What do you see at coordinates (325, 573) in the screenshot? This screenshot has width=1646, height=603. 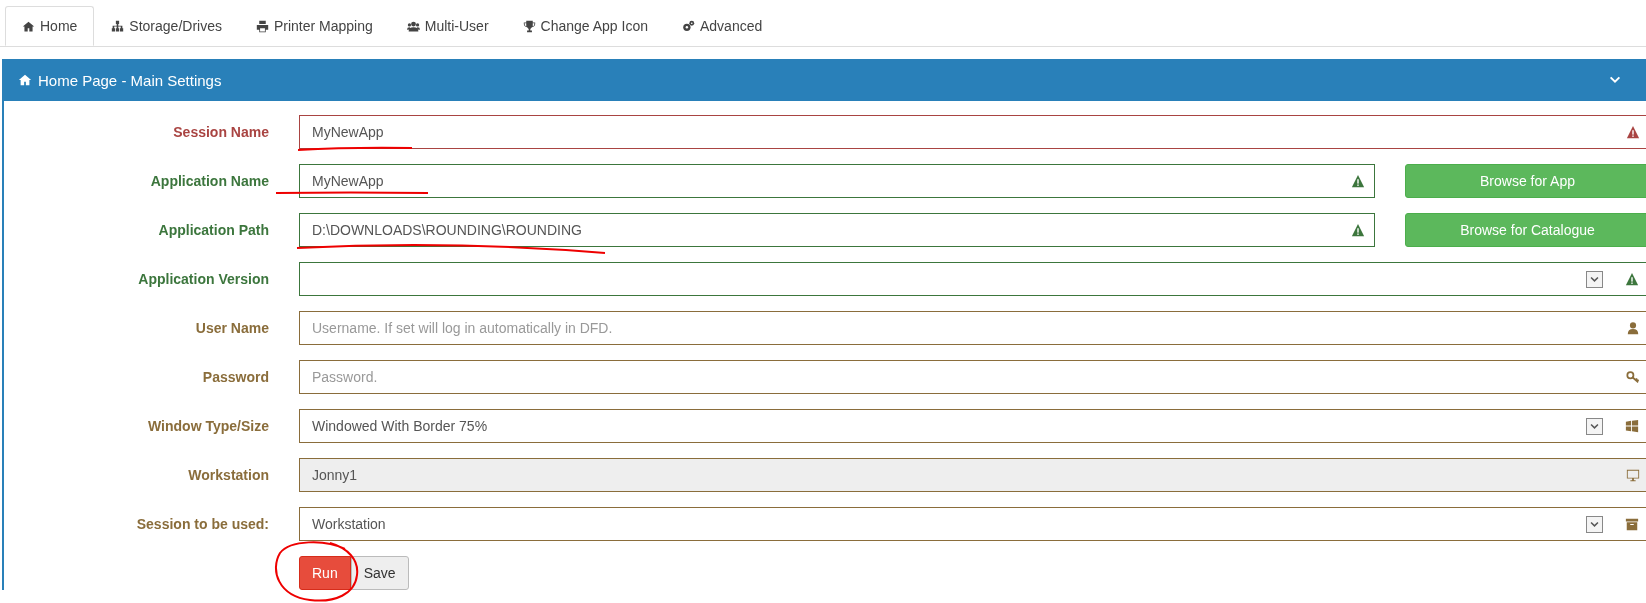 I see `run-button: Run` at bounding box center [325, 573].